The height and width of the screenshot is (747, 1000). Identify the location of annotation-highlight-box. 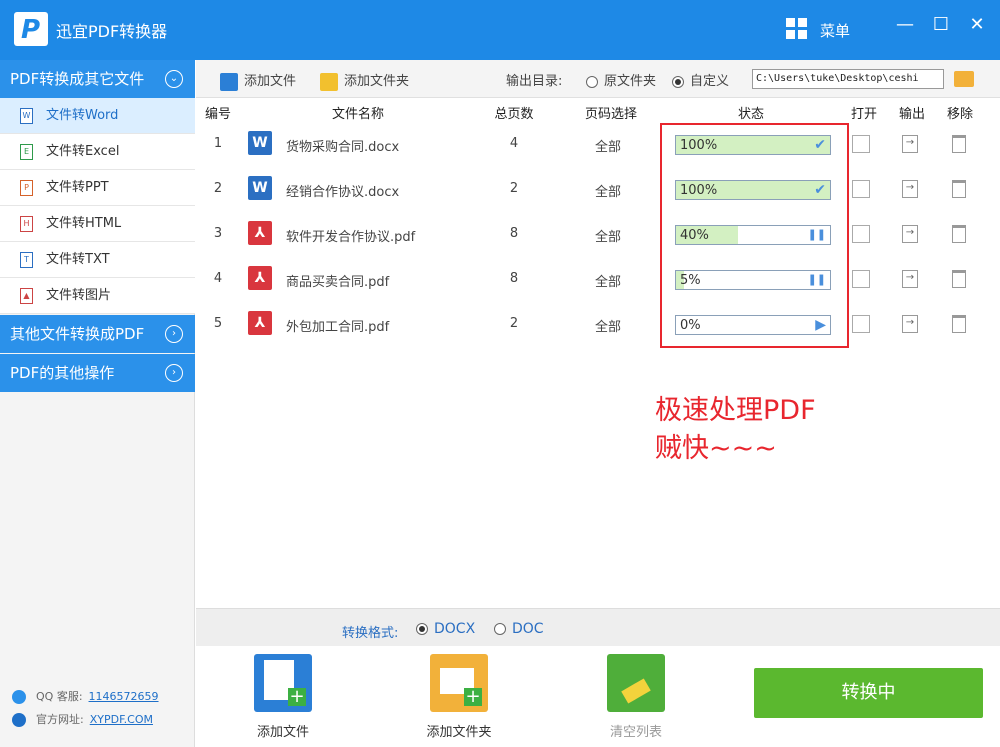
(754, 235).